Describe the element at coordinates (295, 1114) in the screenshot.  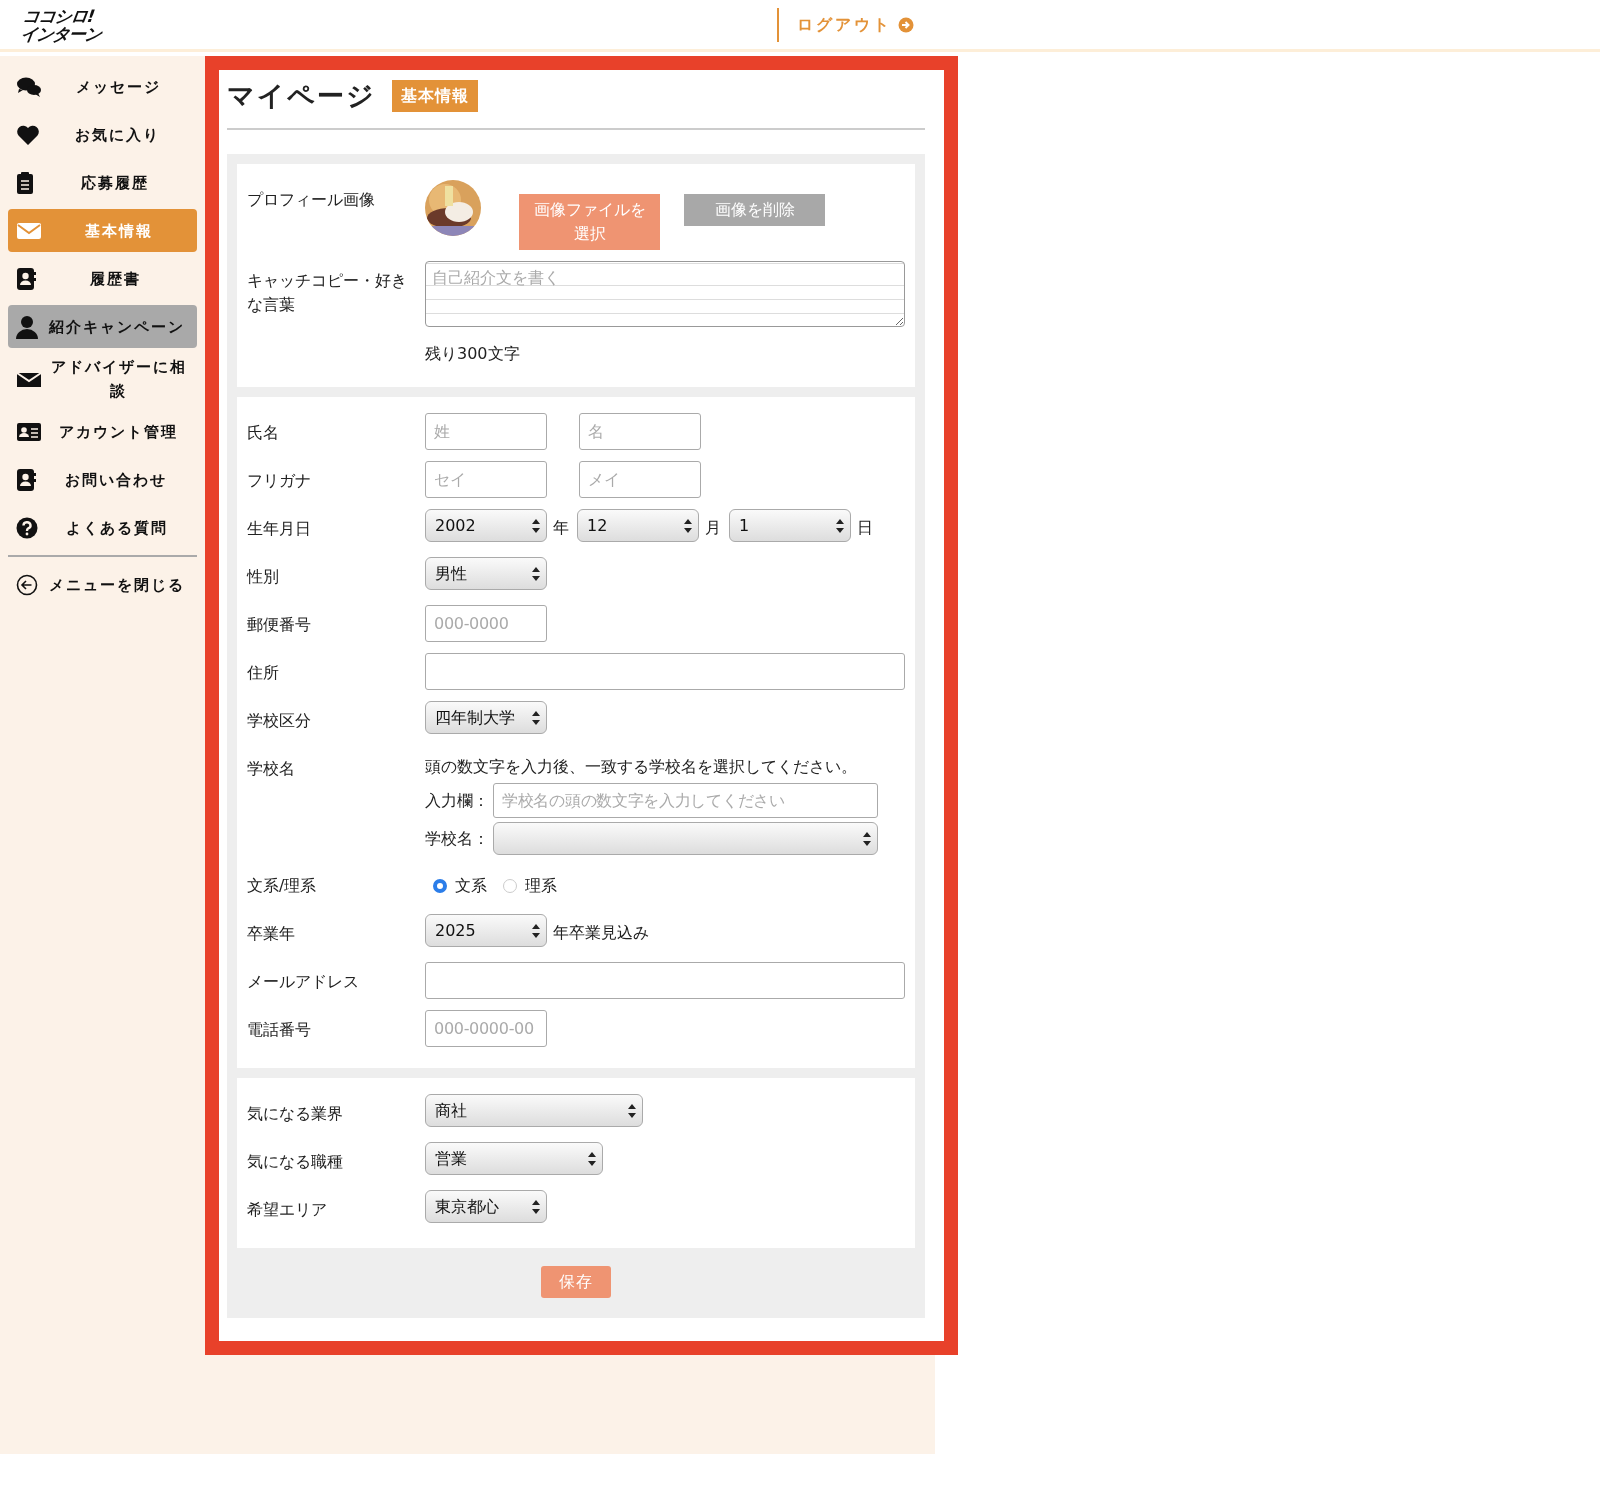
I see `field-label: 気になる業界` at that location.